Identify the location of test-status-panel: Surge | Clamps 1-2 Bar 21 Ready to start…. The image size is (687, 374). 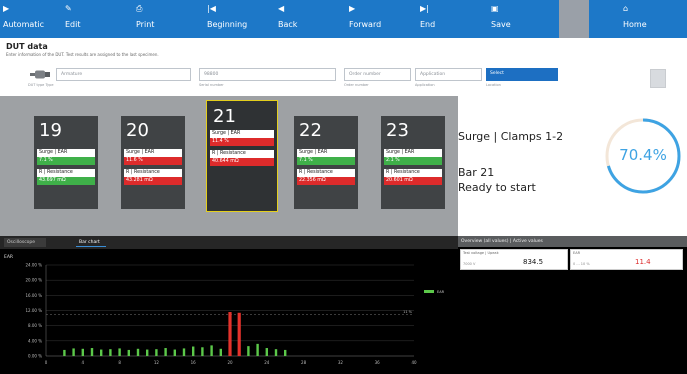
(572, 166).